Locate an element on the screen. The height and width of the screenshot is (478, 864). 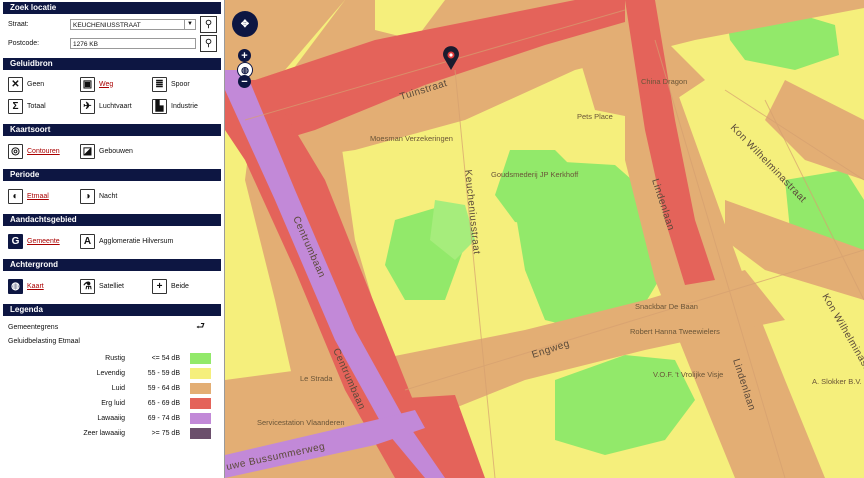
globe-icon: ◍ is located at coordinates (15, 286).